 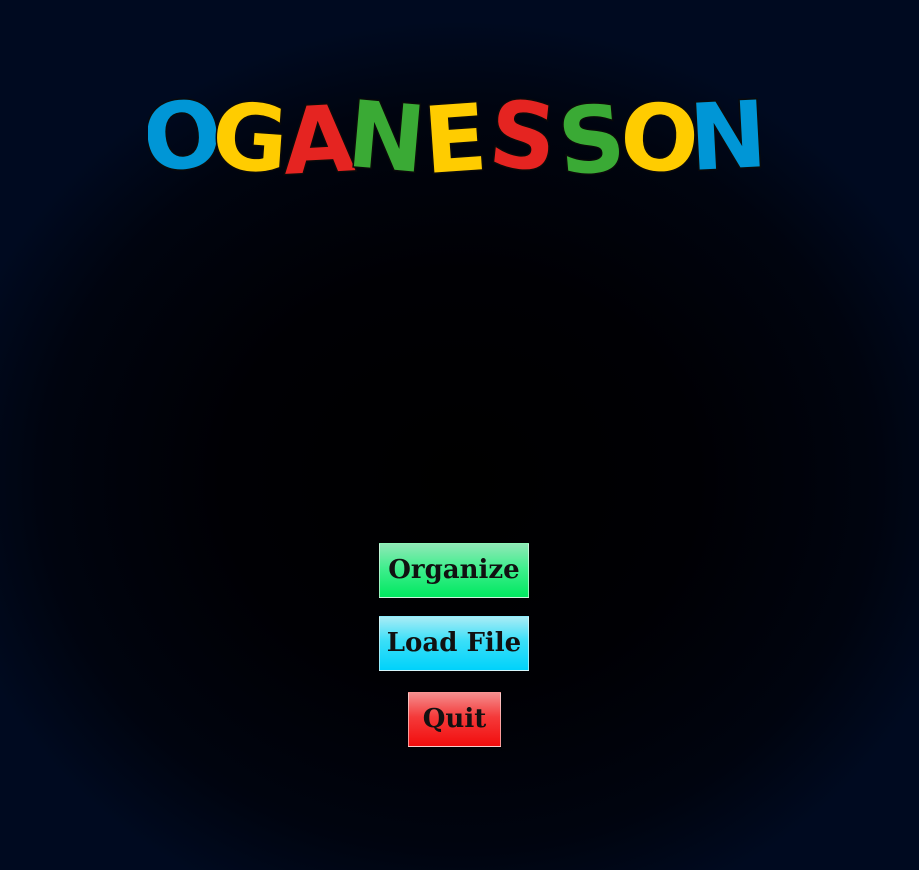 What do you see at coordinates (522, 134) in the screenshot?
I see `logo-letter: S` at bounding box center [522, 134].